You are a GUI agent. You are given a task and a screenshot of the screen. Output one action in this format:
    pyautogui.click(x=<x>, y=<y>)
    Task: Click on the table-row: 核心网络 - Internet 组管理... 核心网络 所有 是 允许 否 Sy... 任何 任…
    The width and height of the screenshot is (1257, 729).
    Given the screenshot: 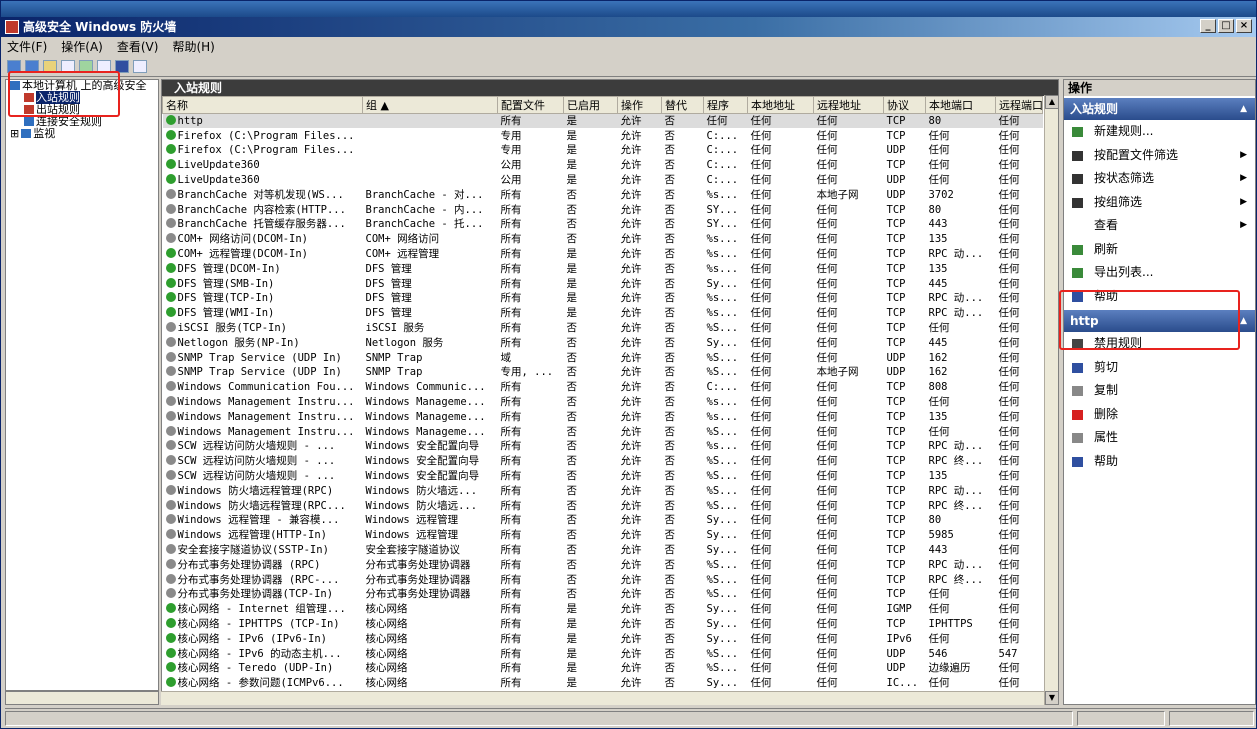 What is the action you would take?
    pyautogui.click(x=603, y=609)
    